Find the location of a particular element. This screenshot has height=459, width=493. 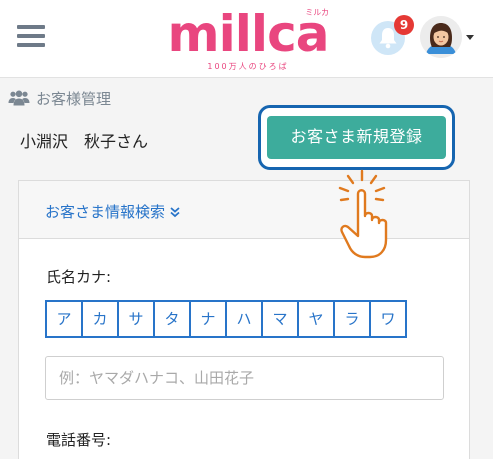

millca-logo: millca ミルカ 100万人のひろば is located at coordinates (248, 39).